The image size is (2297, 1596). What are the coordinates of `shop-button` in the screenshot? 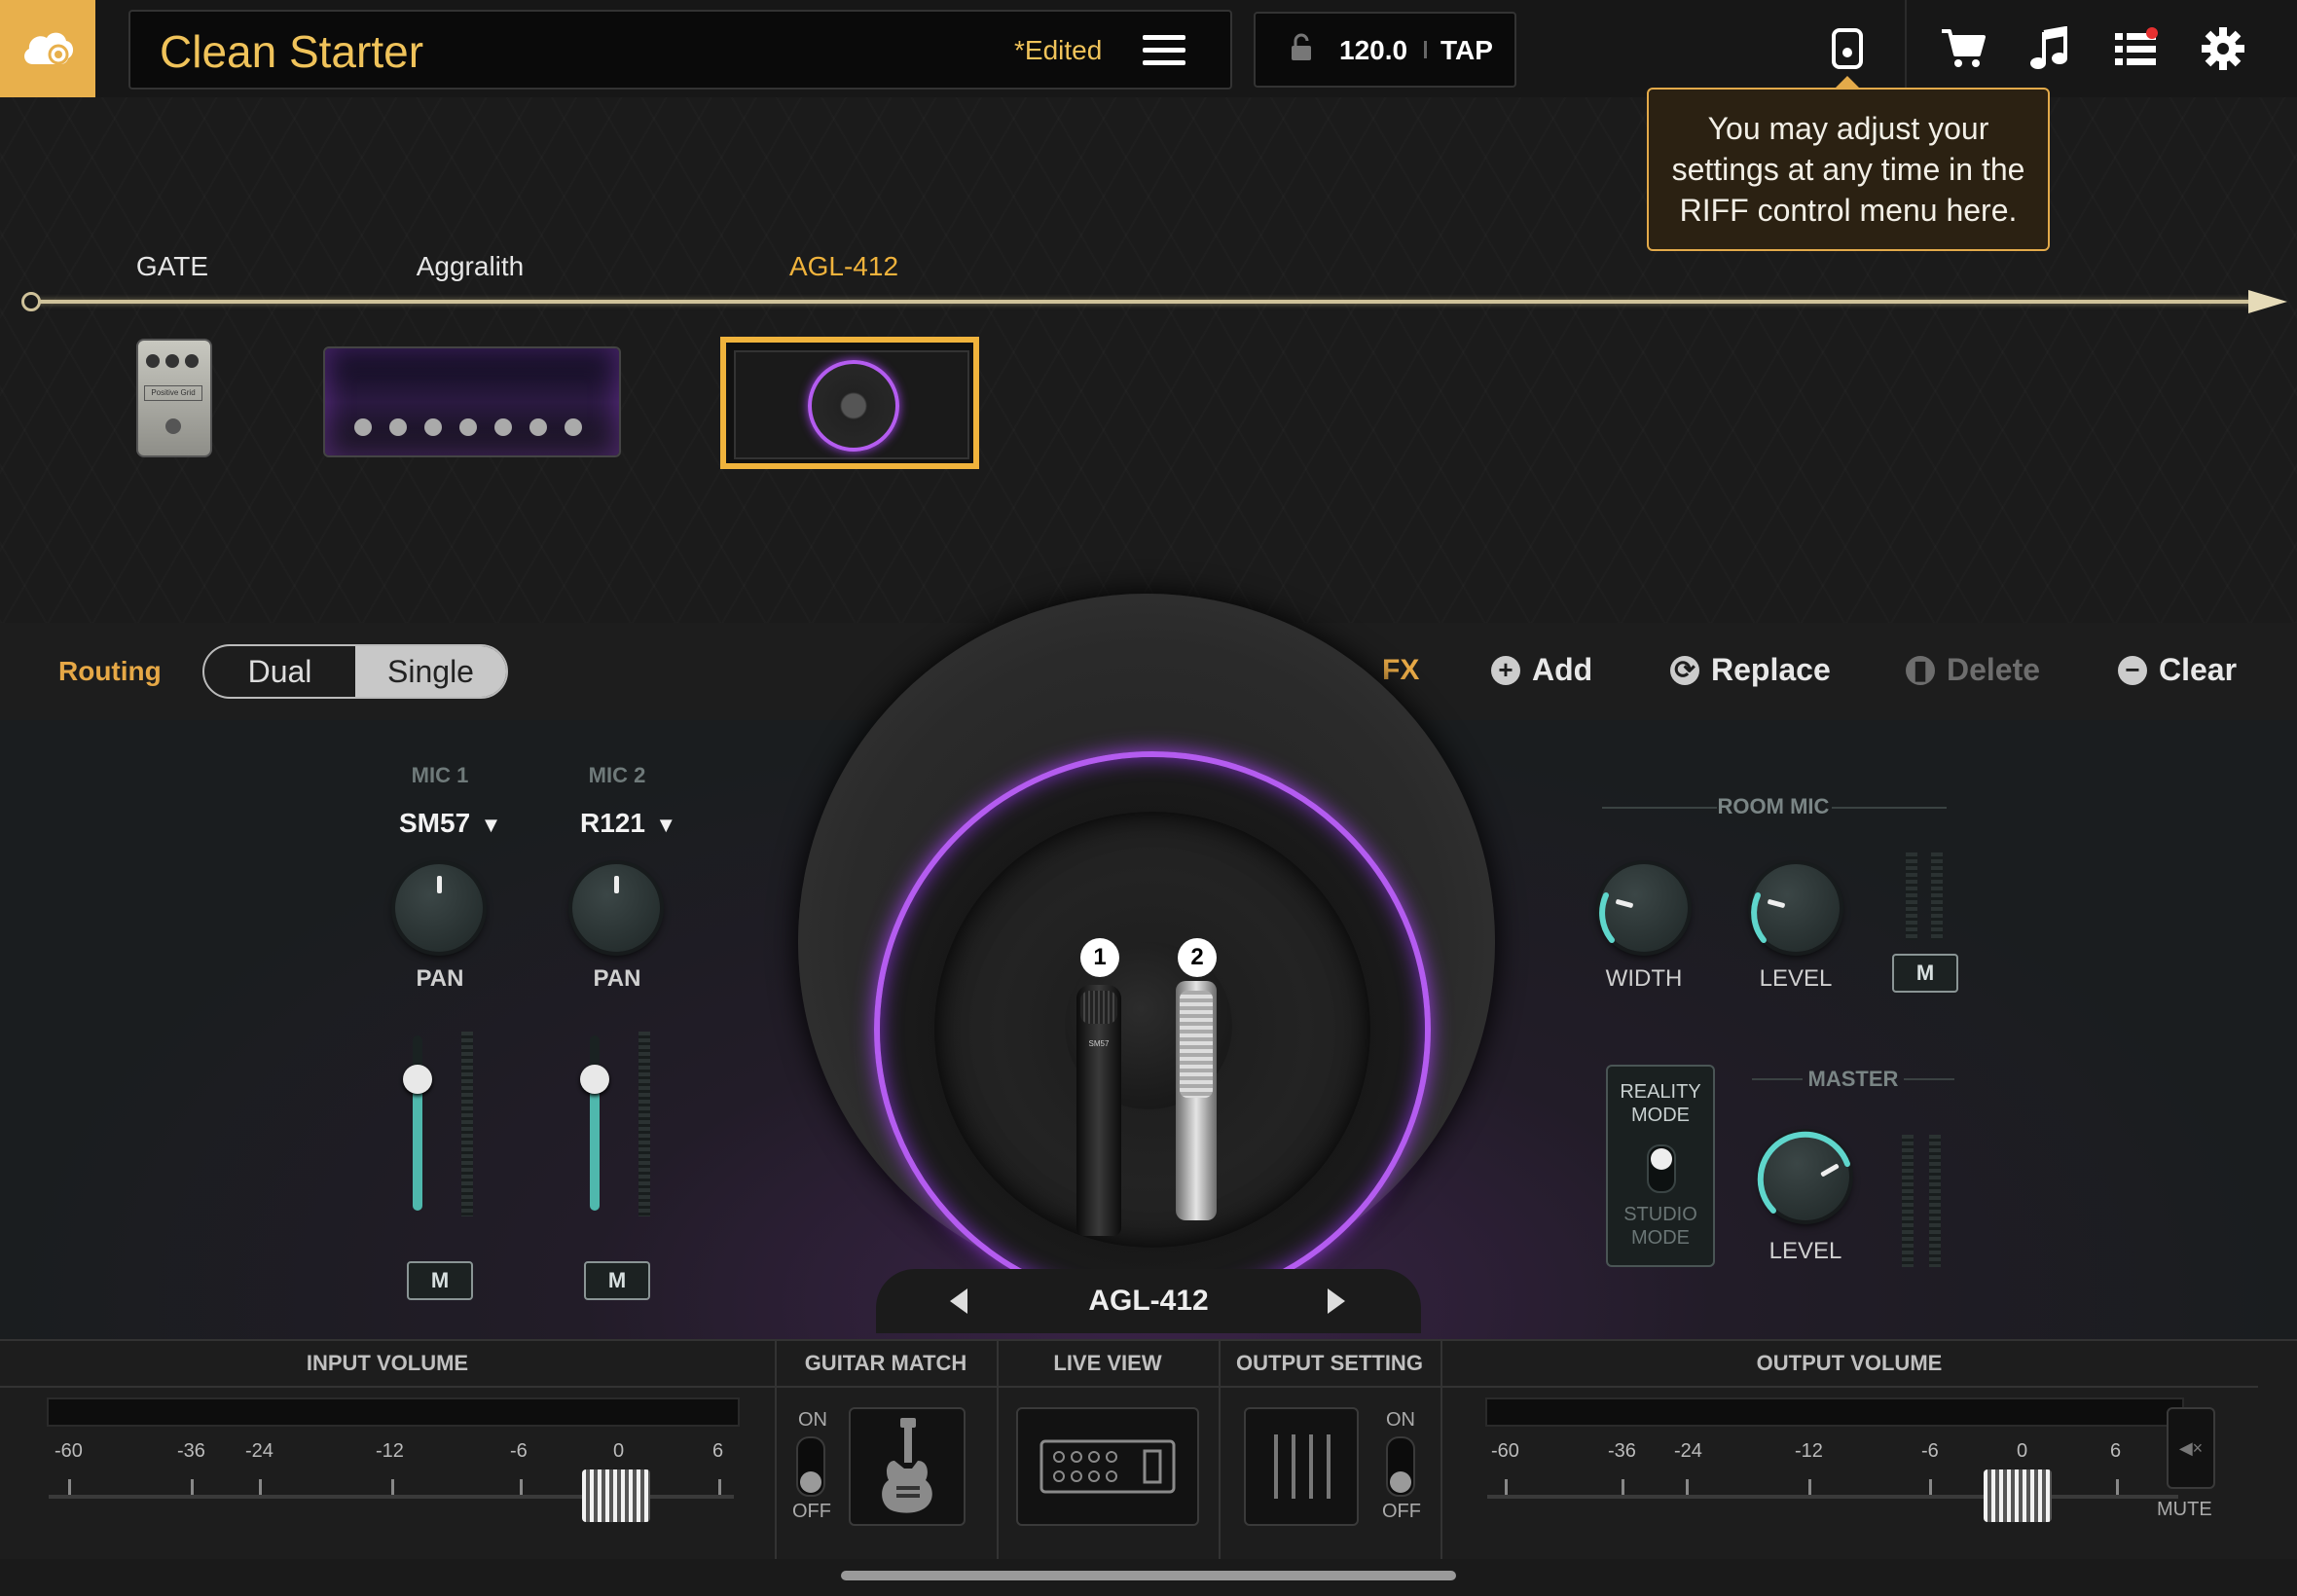 It's located at (1963, 49).